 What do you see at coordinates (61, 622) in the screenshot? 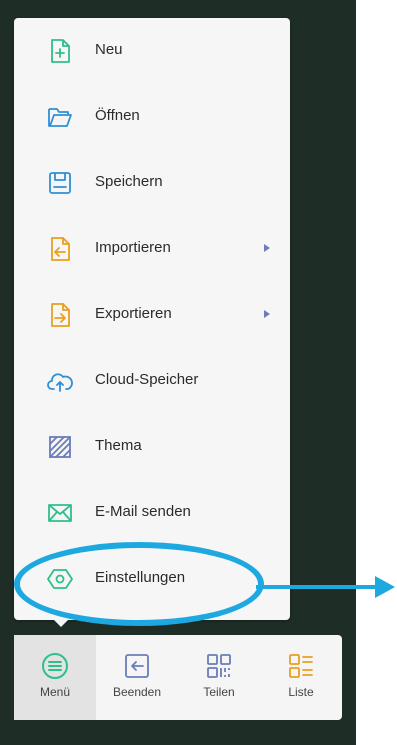
I see `menu-pointer-caret` at bounding box center [61, 622].